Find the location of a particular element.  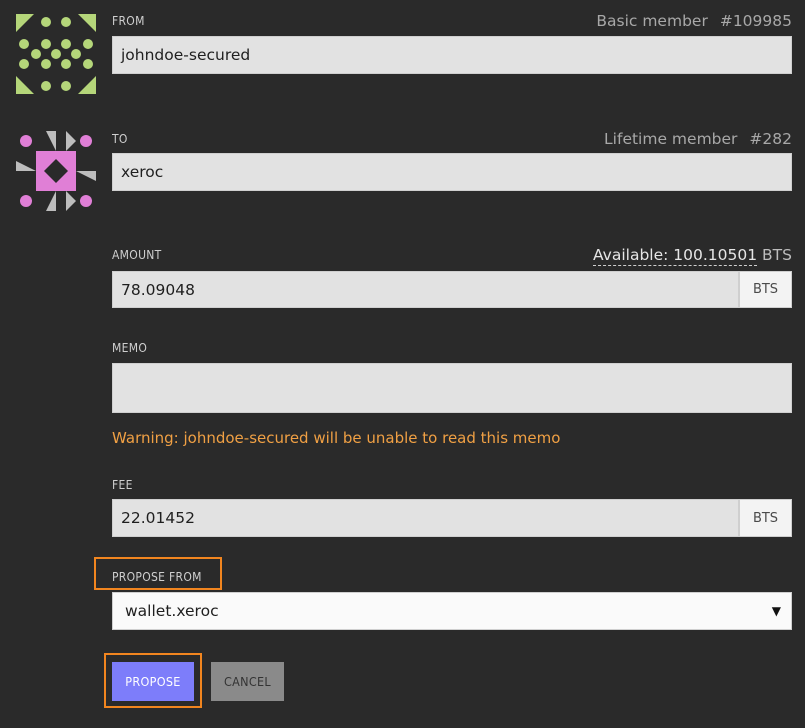

propose-from-select: wallet.xeroc ▼ is located at coordinates (452, 611).